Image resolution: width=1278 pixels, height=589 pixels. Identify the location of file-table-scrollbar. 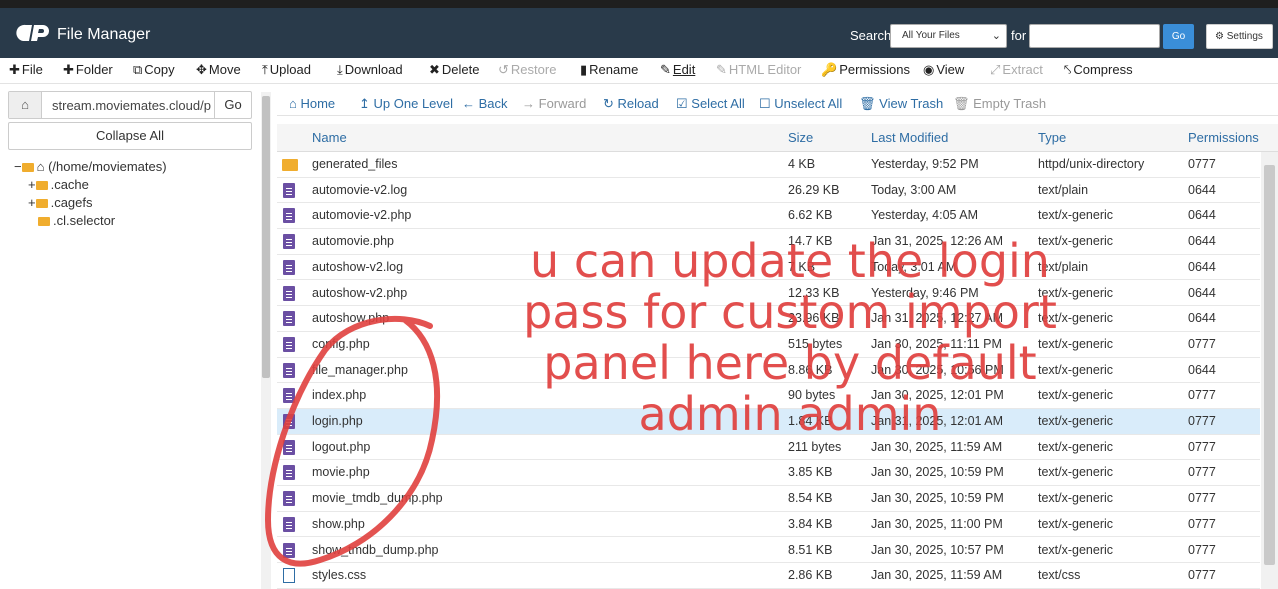
(1269, 370).